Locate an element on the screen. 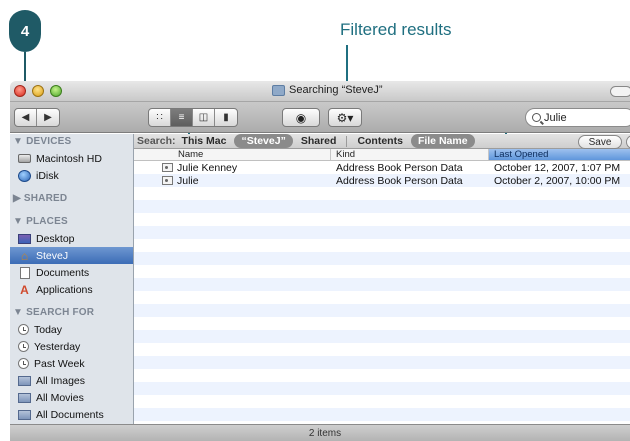  sidebar-item-label: All Images is located at coordinates (61, 380).